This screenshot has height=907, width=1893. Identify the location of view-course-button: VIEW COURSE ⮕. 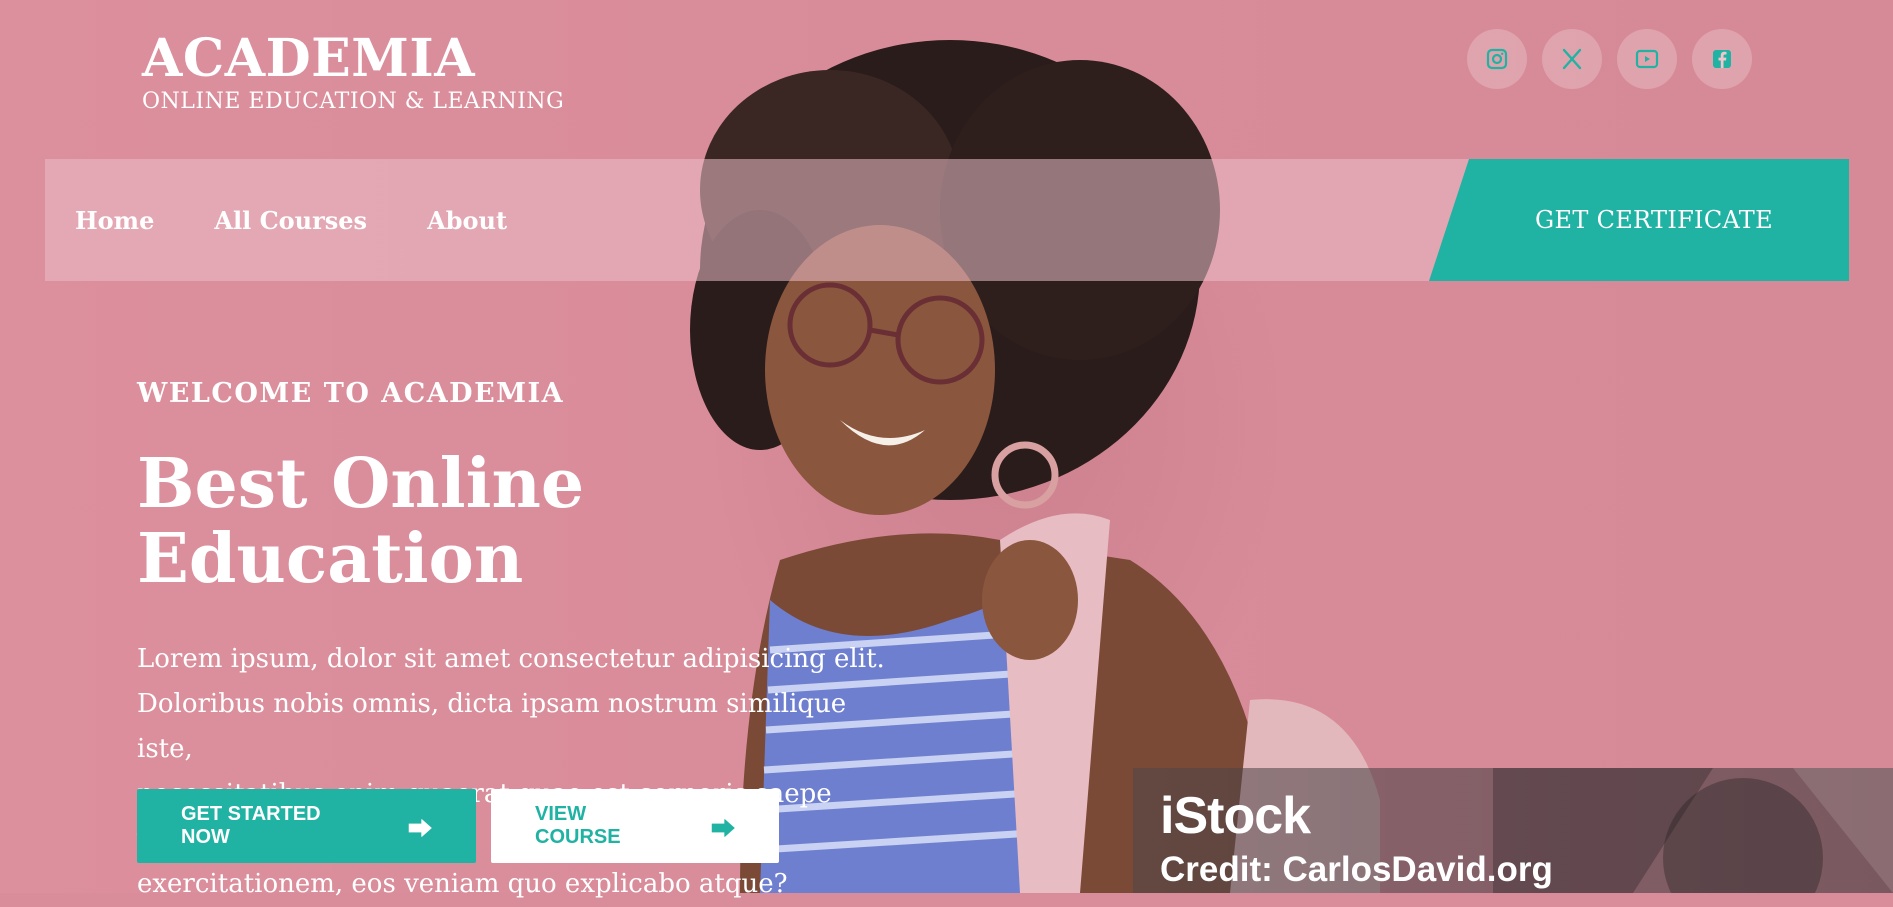
(635, 826).